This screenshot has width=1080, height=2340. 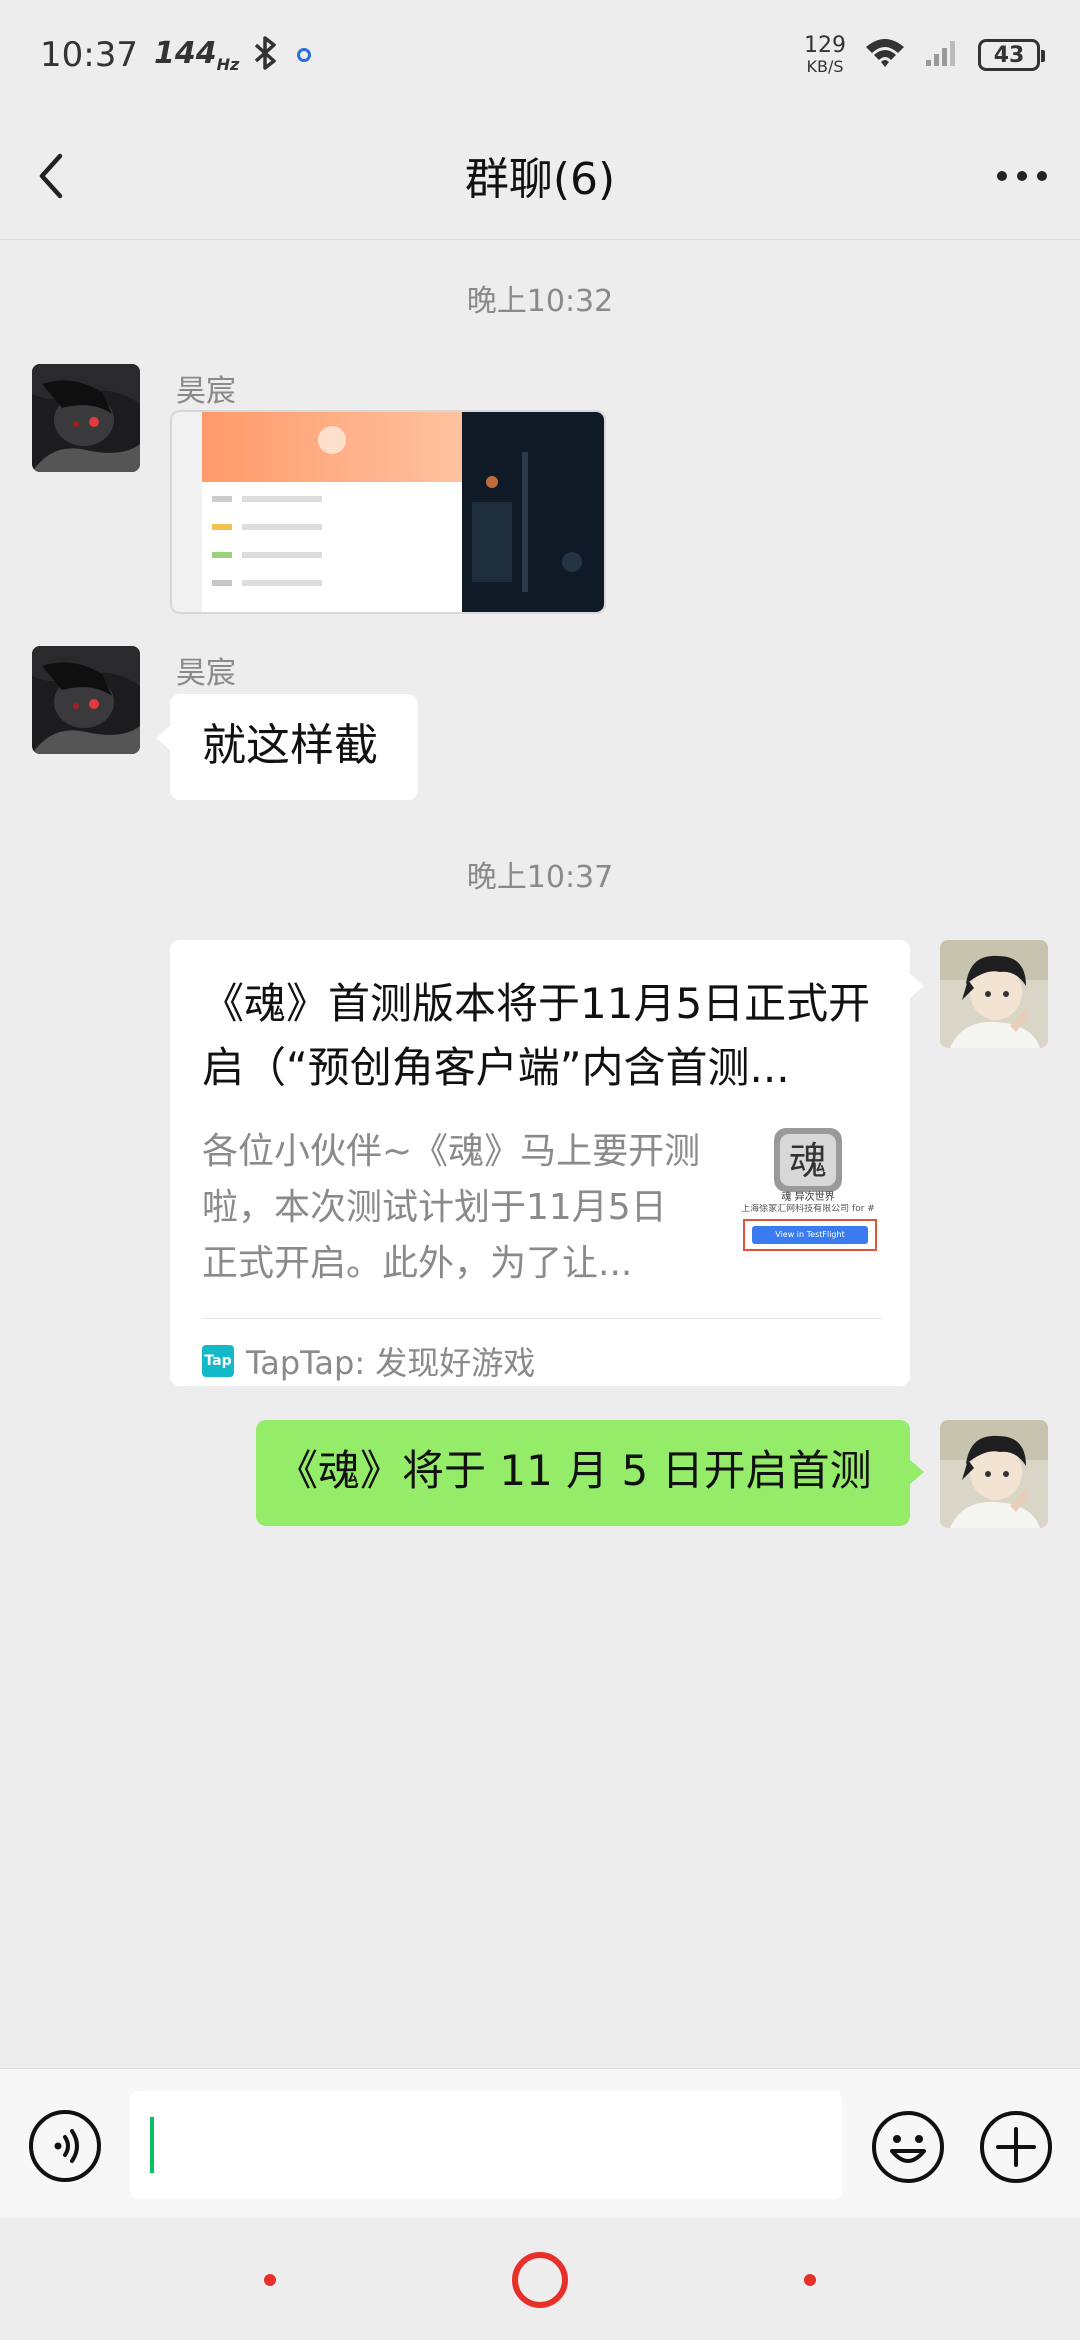 What do you see at coordinates (810, 1234) in the screenshot?
I see `card-thumb-button: View in TestFlight` at bounding box center [810, 1234].